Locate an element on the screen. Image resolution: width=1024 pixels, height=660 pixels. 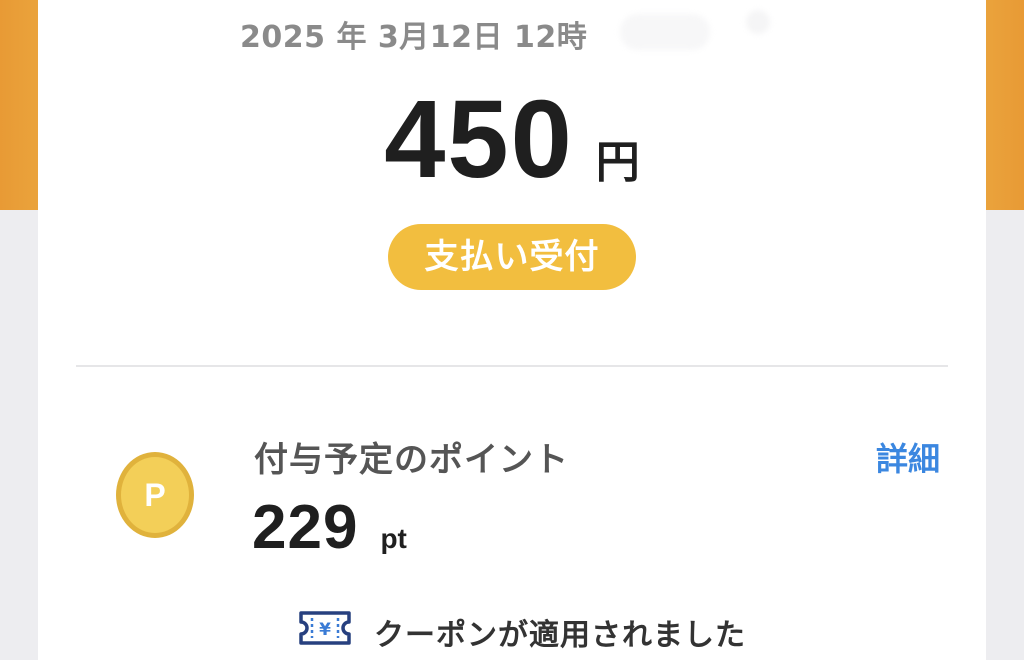
header-band-left is located at coordinates (19, 105).